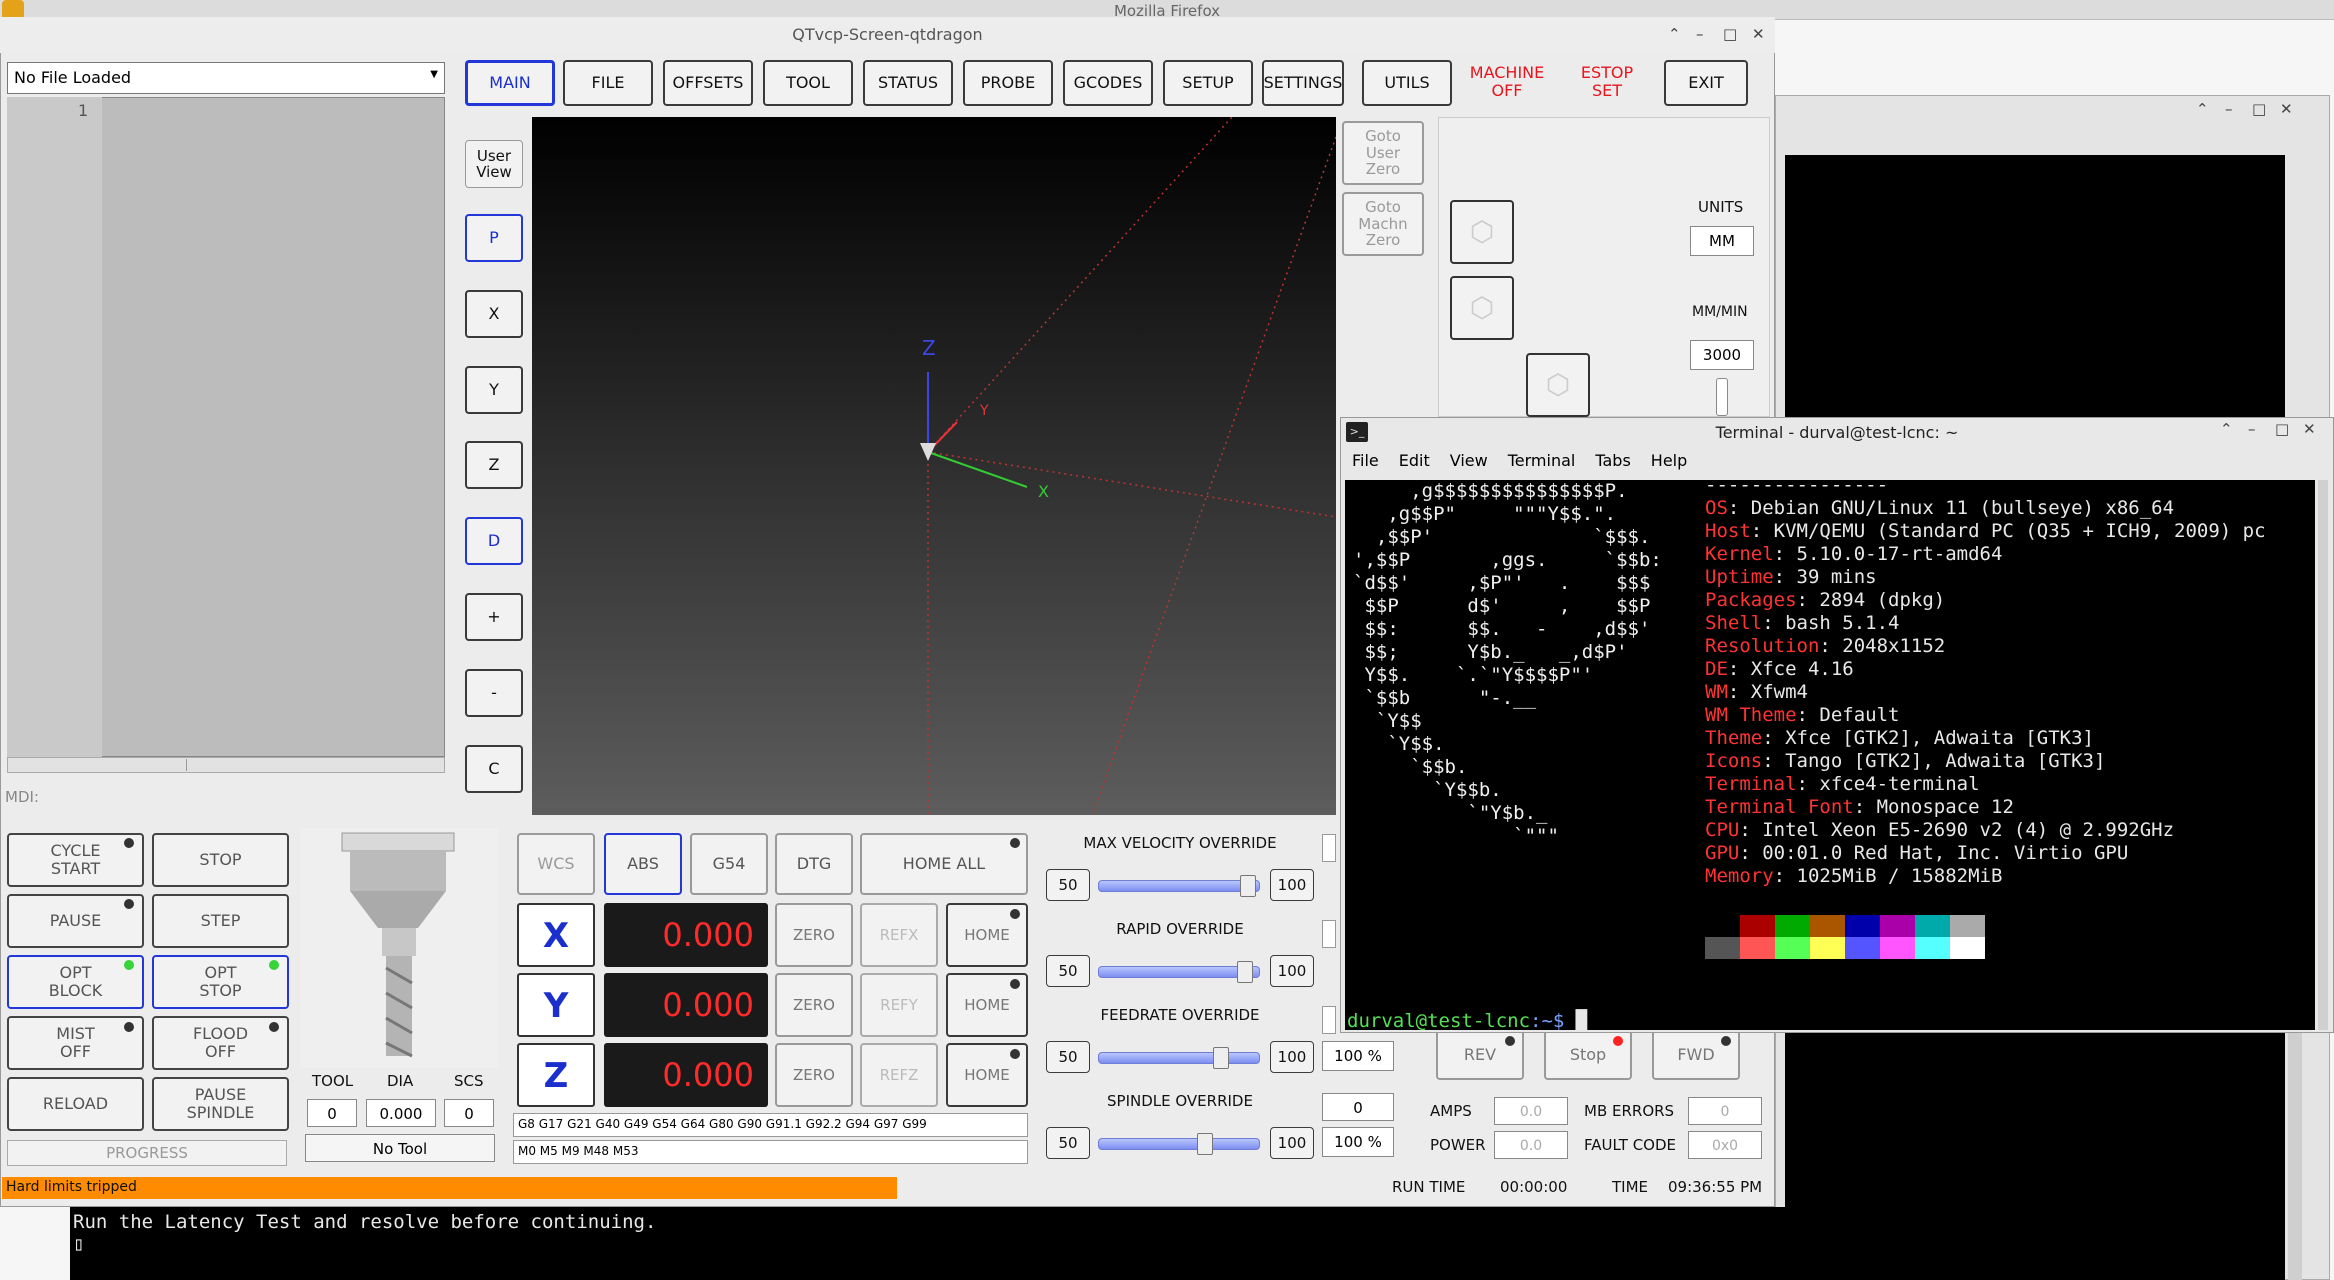 The height and width of the screenshot is (1280, 2334). I want to click on axis-z-button: Z, so click(556, 1075).